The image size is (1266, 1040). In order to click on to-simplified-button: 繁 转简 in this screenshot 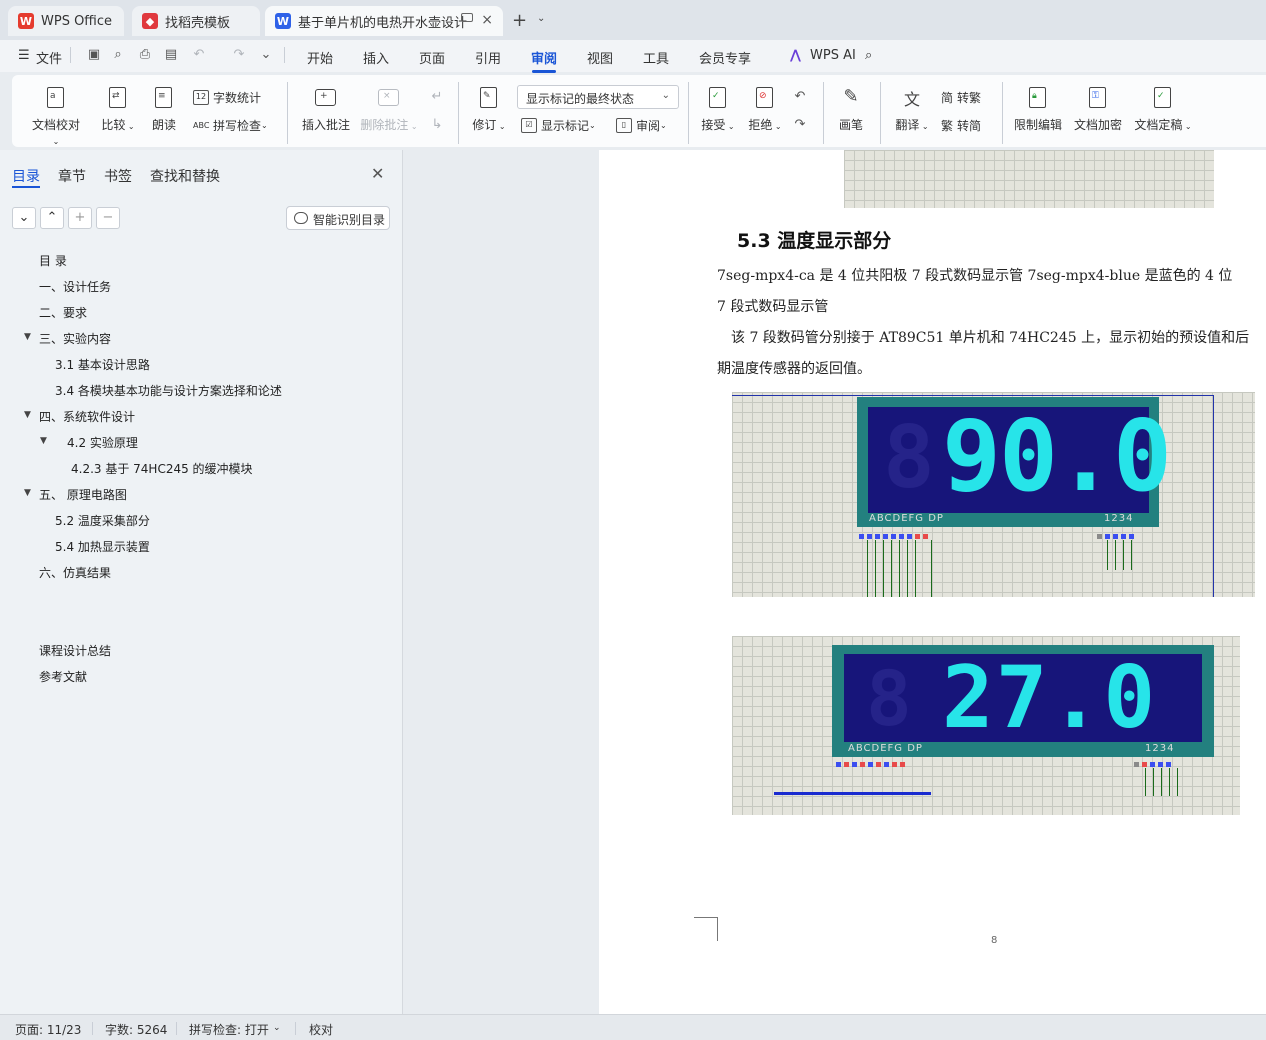, I will do `click(961, 125)`.